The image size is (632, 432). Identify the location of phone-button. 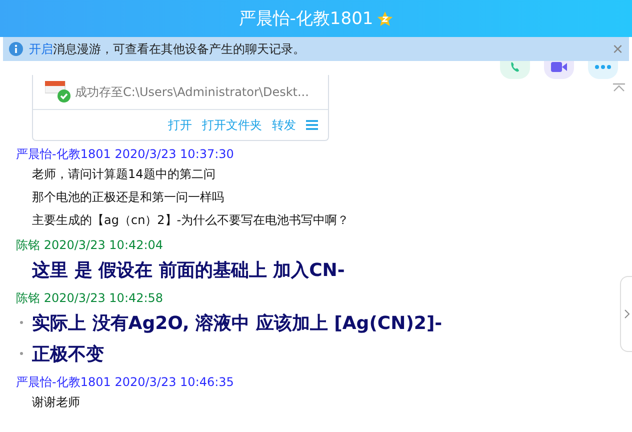
(515, 70).